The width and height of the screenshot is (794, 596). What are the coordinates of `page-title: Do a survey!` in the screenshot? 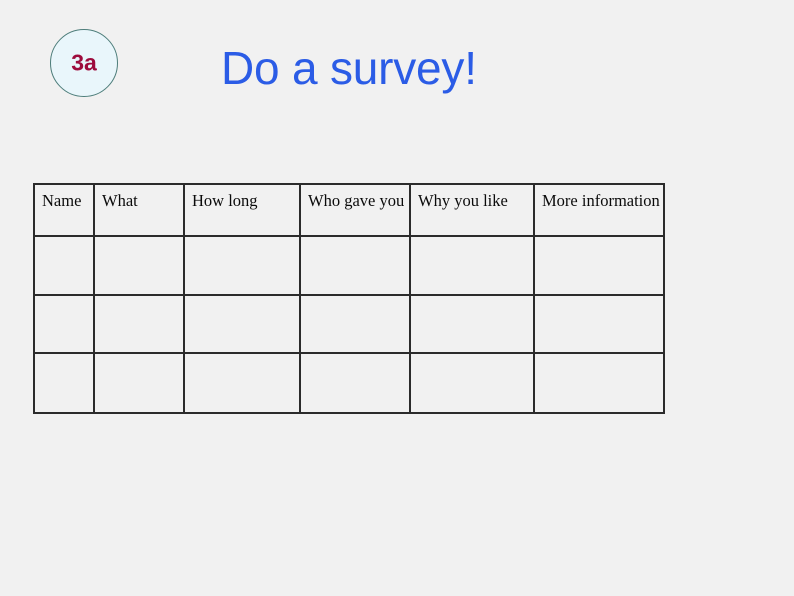 It's located at (349, 68).